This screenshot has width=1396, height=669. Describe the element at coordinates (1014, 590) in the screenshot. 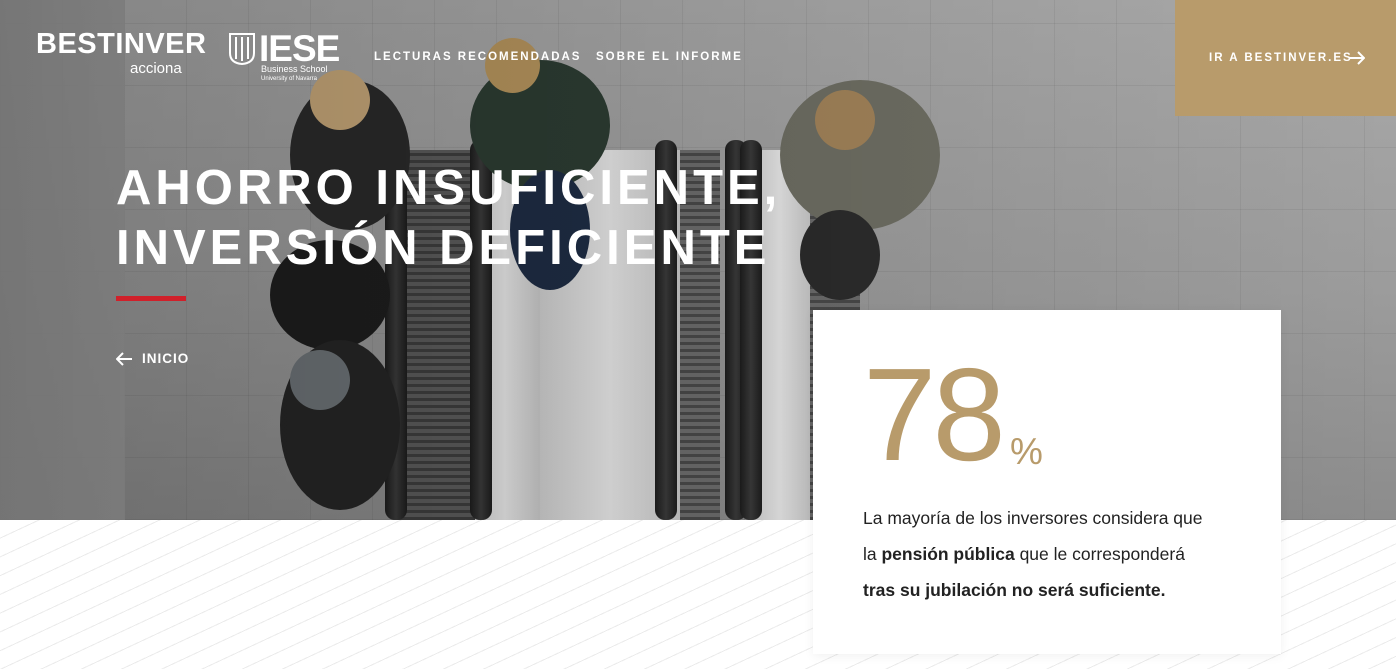

I see `stat-text-bold-2: tras su jubilación no será suficiente.` at that location.